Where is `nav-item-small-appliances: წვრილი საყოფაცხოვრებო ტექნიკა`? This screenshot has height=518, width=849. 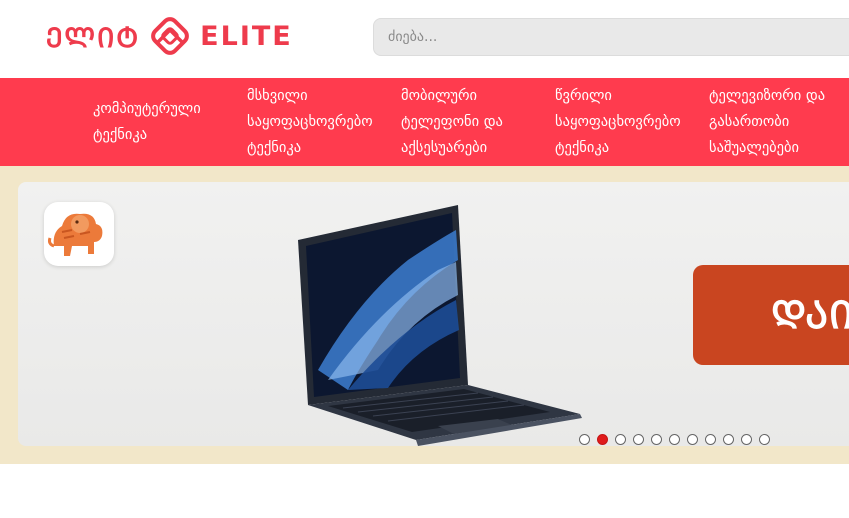
nav-item-small-appliances: წვრილი საყოფაცხოვრებო ტექნიკა is located at coordinates (618, 122).